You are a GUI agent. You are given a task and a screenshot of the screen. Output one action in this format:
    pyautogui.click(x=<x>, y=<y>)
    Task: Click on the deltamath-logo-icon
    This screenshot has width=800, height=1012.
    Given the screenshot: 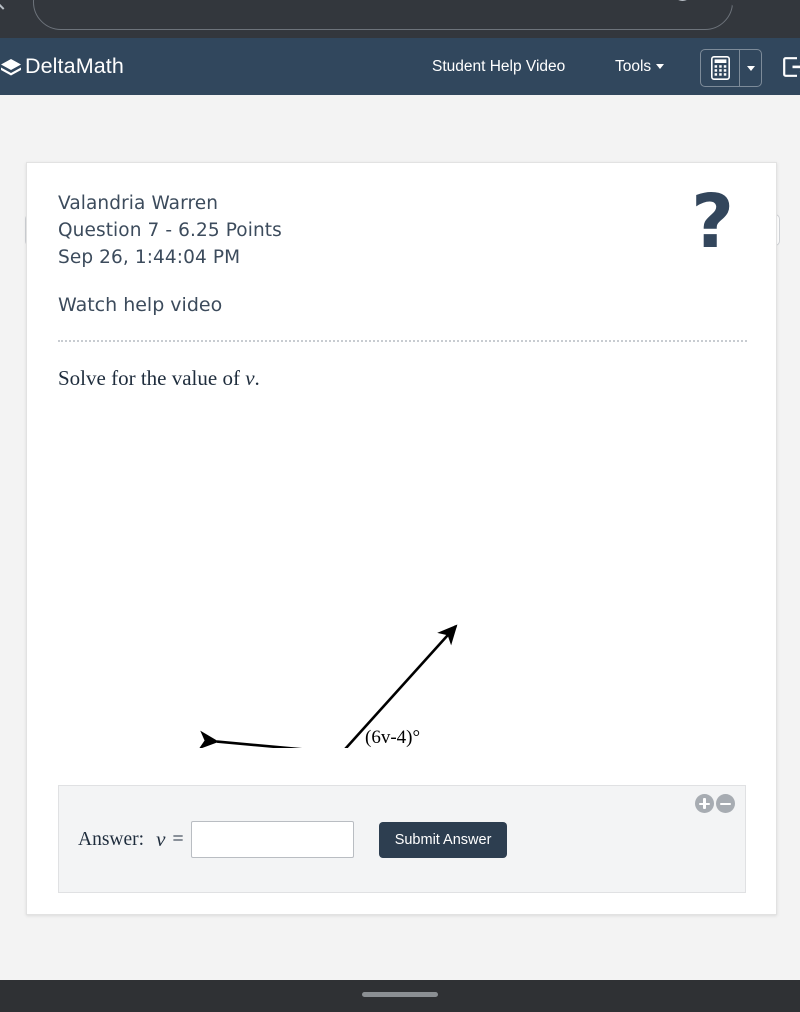 What is the action you would take?
    pyautogui.click(x=11, y=67)
    